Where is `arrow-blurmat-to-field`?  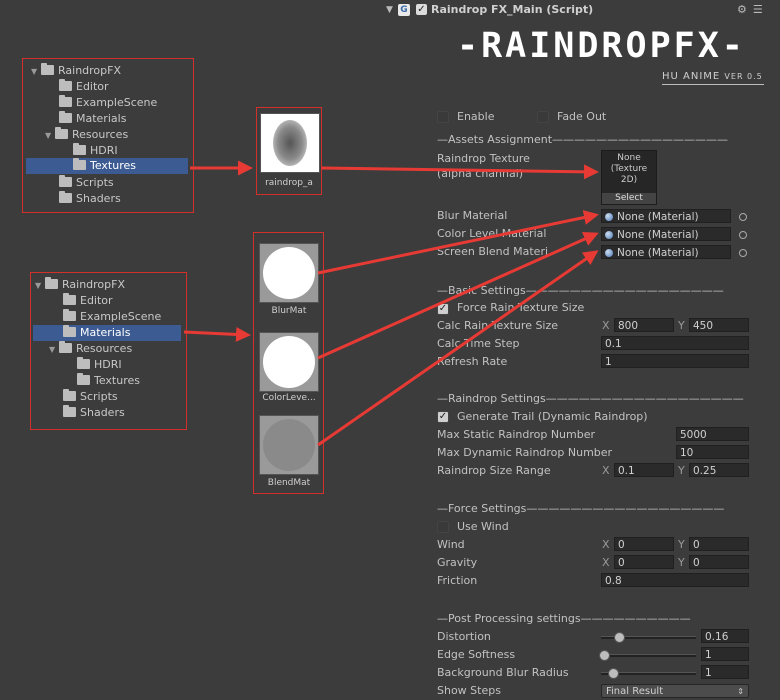 arrow-blurmat-to-field is located at coordinates (458, 242).